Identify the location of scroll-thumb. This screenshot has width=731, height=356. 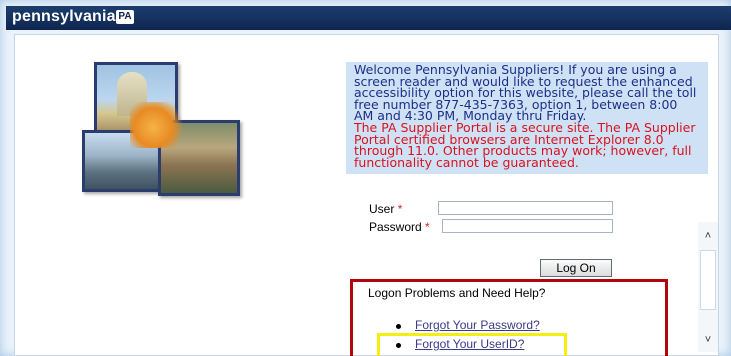
(708, 280).